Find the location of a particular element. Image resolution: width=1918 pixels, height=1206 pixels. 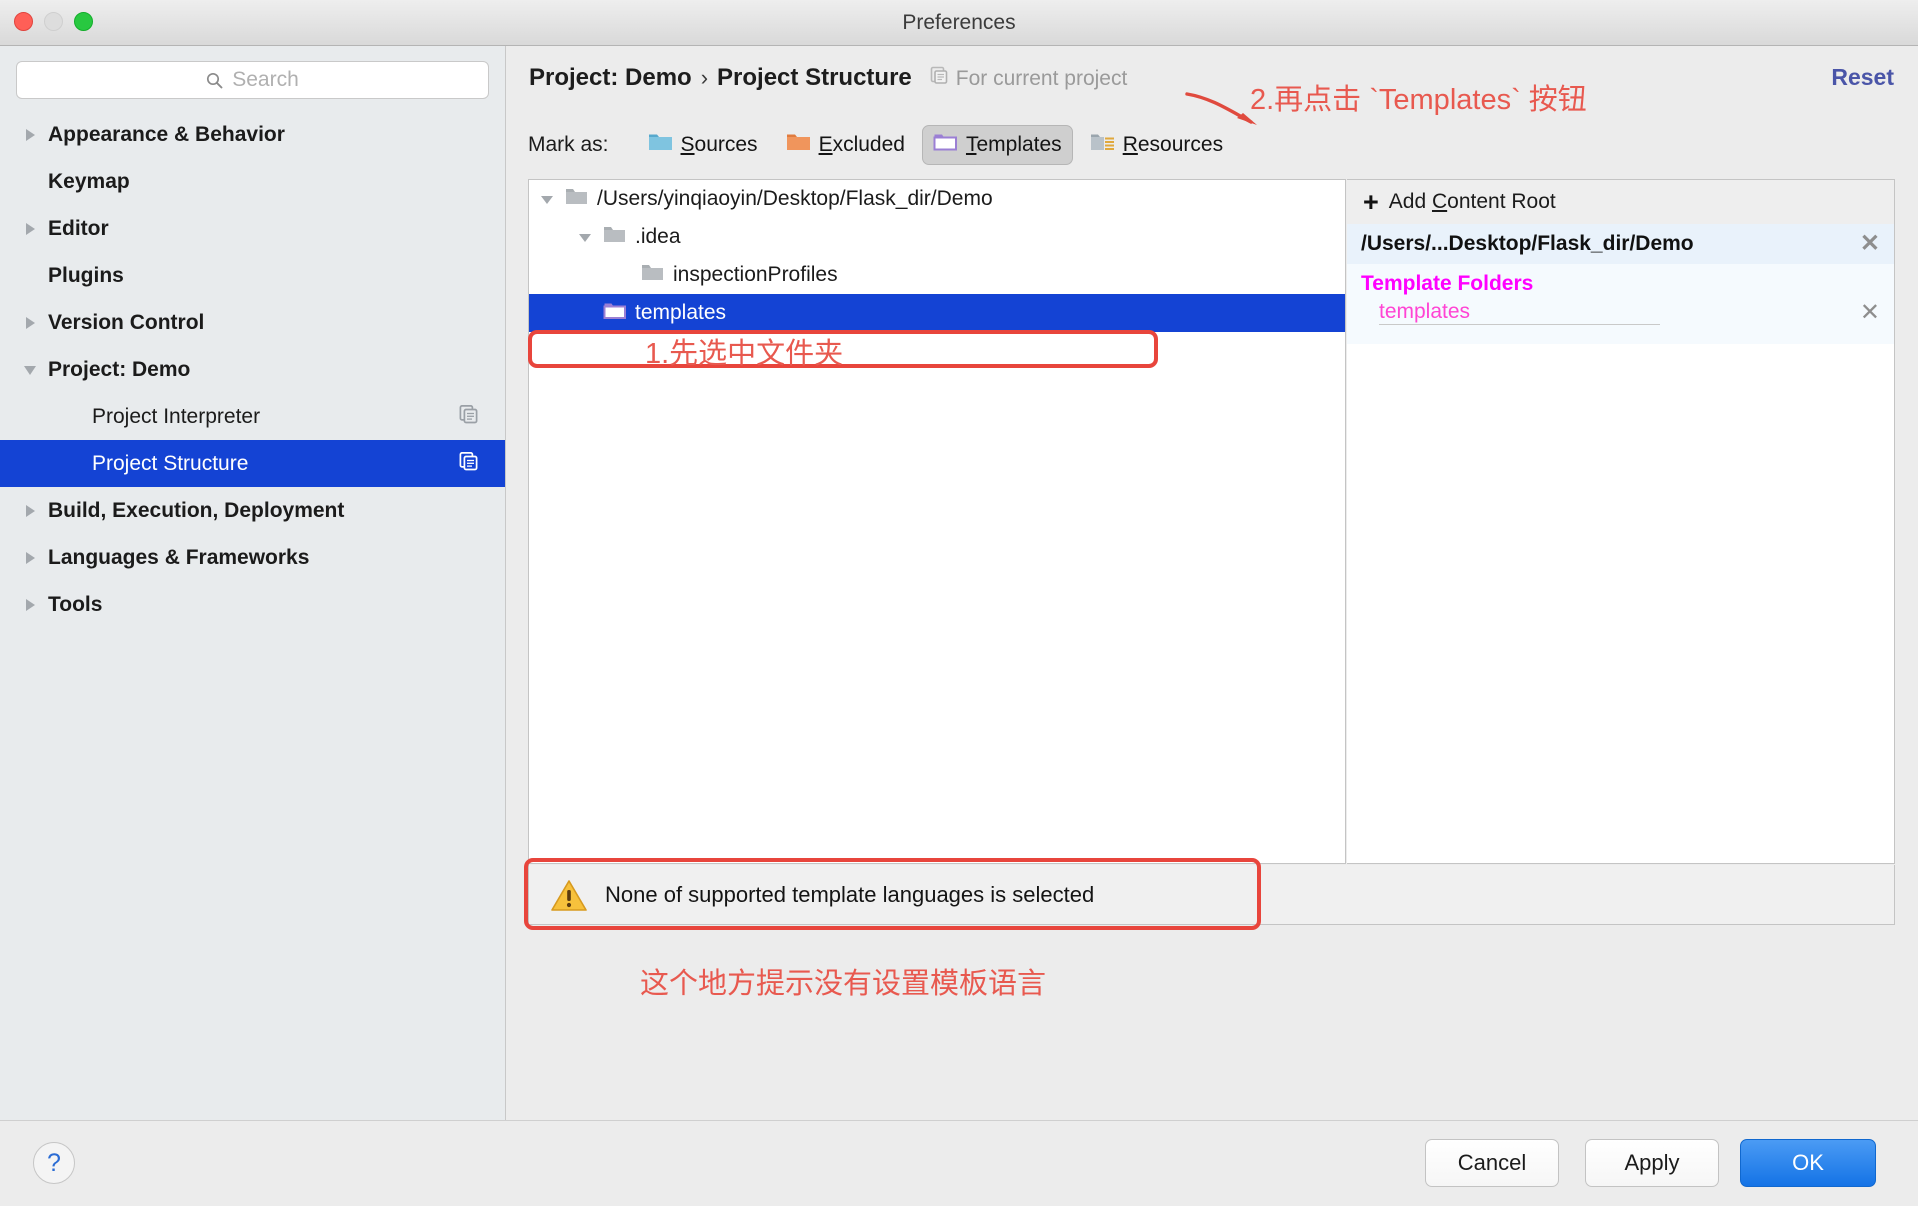

anno-note: 这个地方提示没有设置模板语言 is located at coordinates (843, 984).